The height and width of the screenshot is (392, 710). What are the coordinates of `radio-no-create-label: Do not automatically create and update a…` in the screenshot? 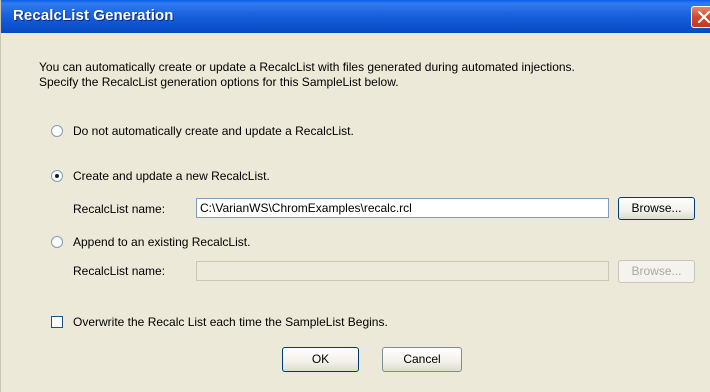 It's located at (213, 131).